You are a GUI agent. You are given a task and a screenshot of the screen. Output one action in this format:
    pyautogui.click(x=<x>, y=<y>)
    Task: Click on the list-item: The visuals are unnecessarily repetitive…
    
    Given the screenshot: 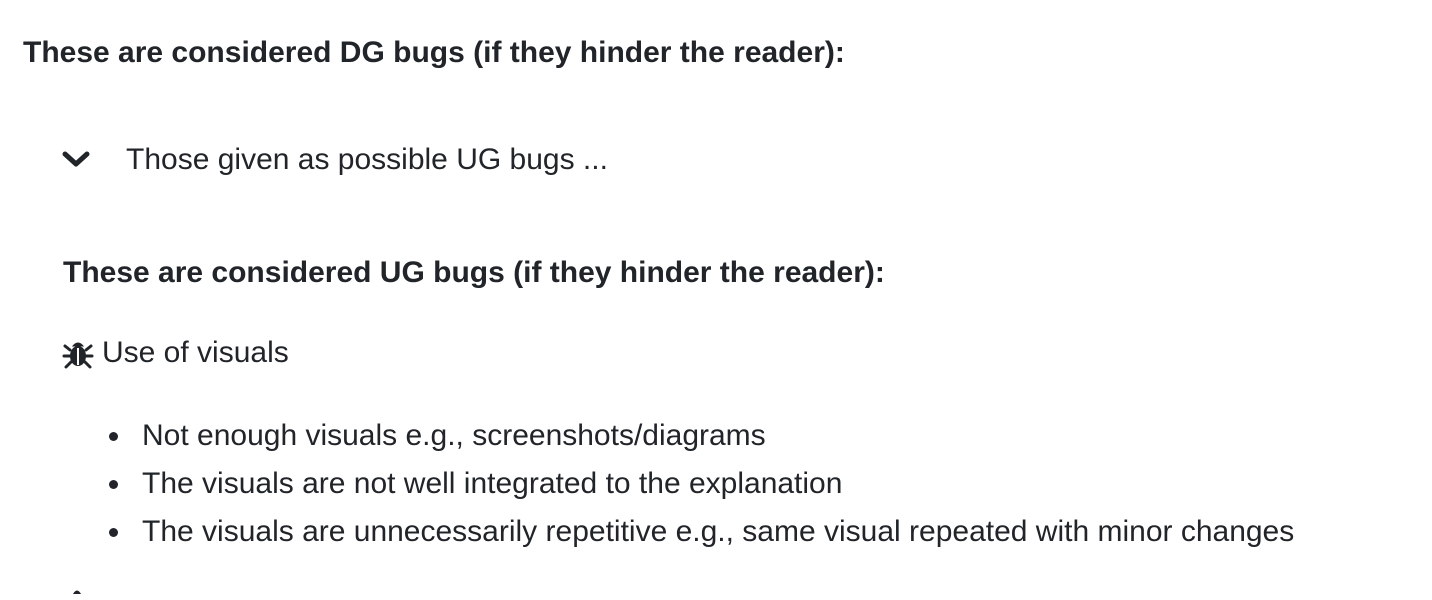 What is the action you would take?
    pyautogui.click(x=701, y=532)
    